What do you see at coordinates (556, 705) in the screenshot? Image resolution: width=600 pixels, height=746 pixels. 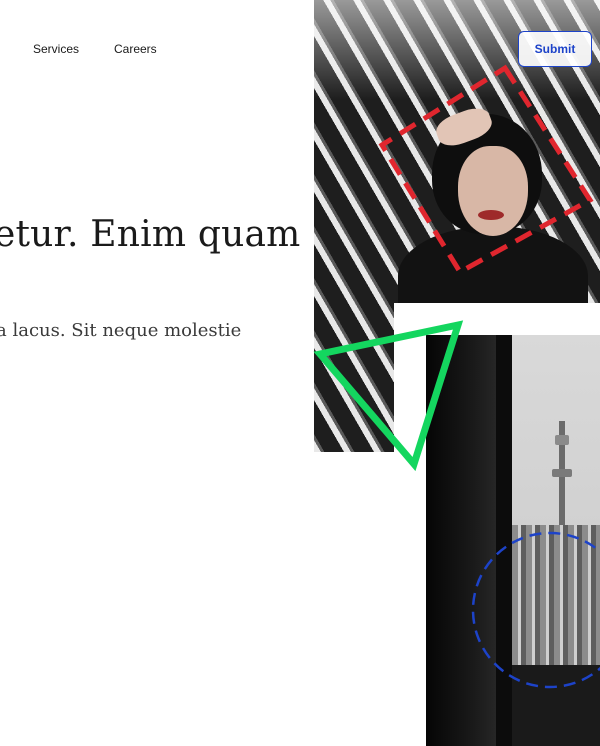 I see `window-bottom-shadow` at bounding box center [556, 705].